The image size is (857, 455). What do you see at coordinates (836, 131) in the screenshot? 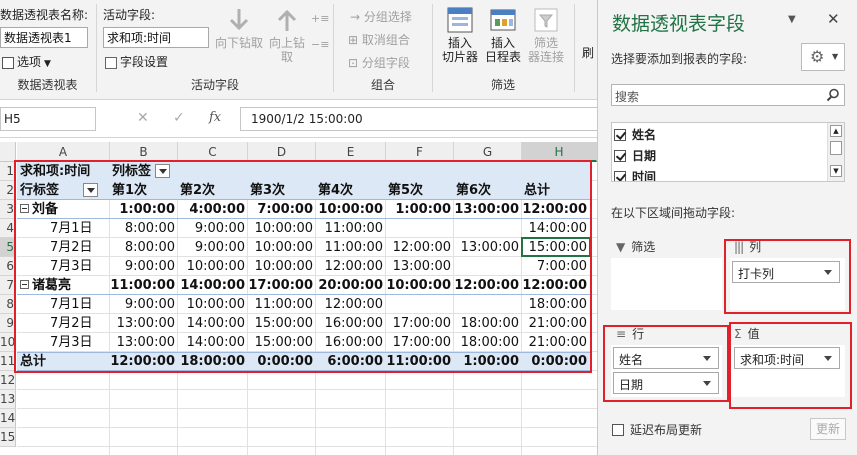
I see `scroll-up-icon: ▲` at bounding box center [836, 131].